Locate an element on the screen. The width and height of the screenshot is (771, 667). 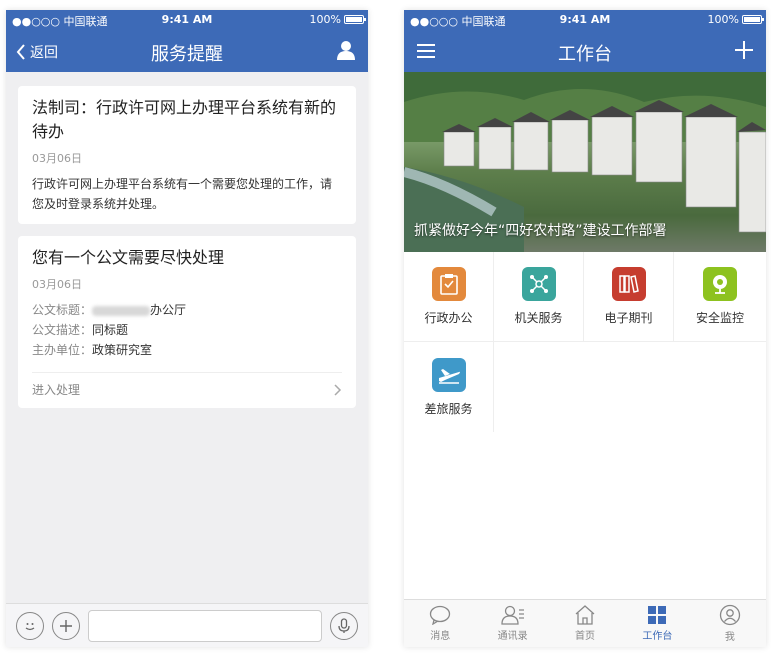
message-input is located at coordinates (205, 625).